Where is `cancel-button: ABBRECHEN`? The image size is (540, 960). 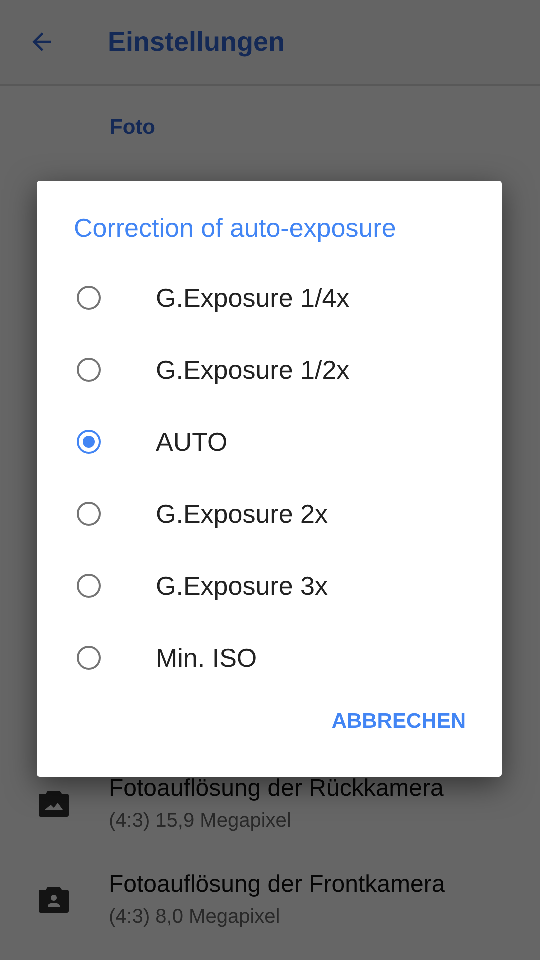 cancel-button: ABBRECHEN is located at coordinates (399, 722).